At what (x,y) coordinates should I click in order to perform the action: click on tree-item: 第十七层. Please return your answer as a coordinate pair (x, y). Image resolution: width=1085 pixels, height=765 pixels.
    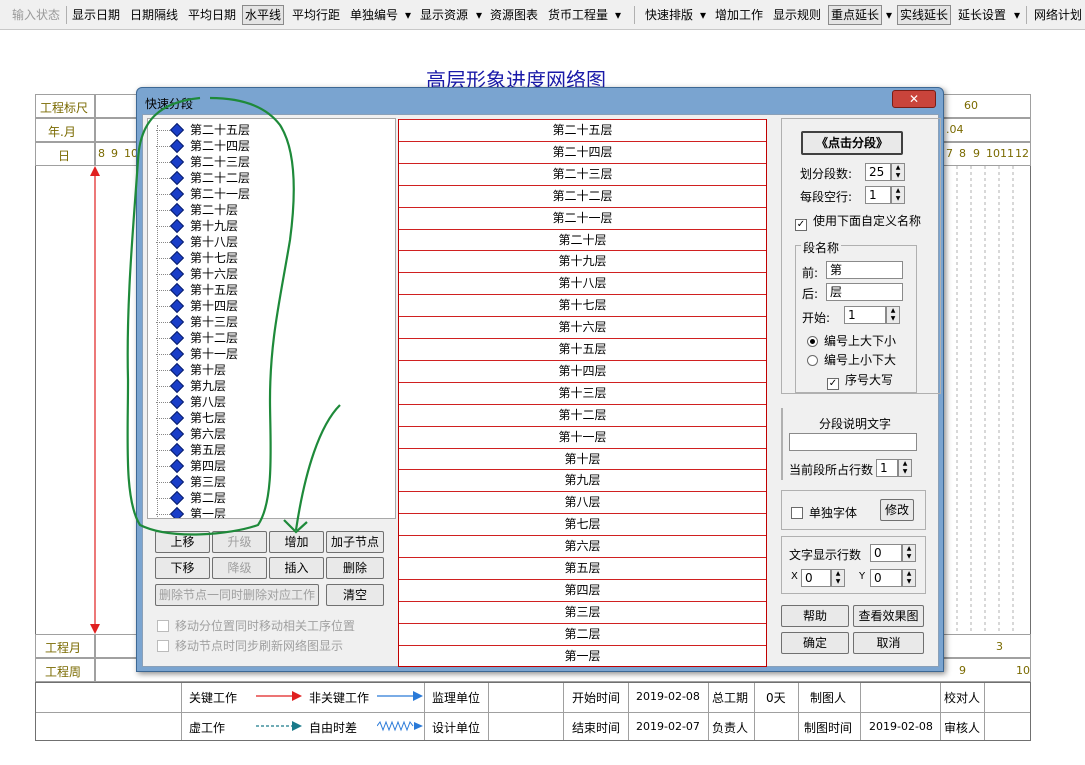
    Looking at the image, I should click on (197, 258).